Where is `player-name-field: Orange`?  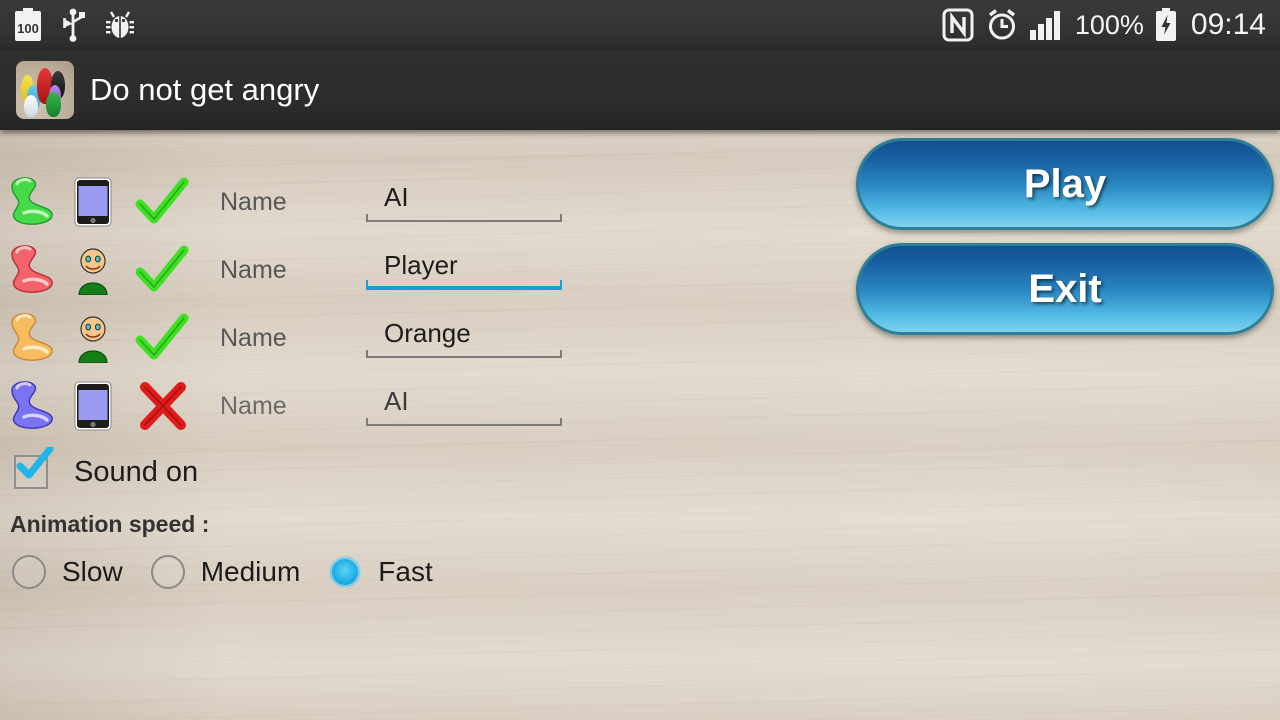 player-name-field: Orange is located at coordinates (464, 338).